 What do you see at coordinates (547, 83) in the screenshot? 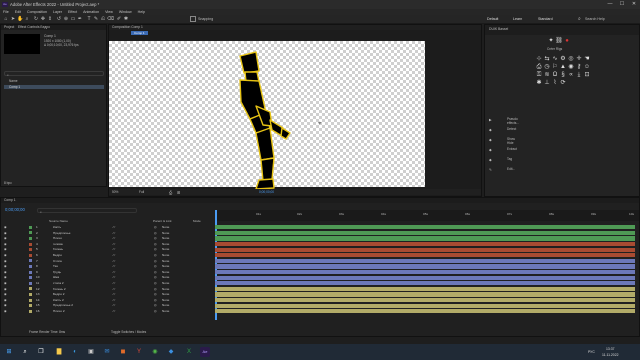
I see `pin-icon: ⊥` at bounding box center [547, 83].